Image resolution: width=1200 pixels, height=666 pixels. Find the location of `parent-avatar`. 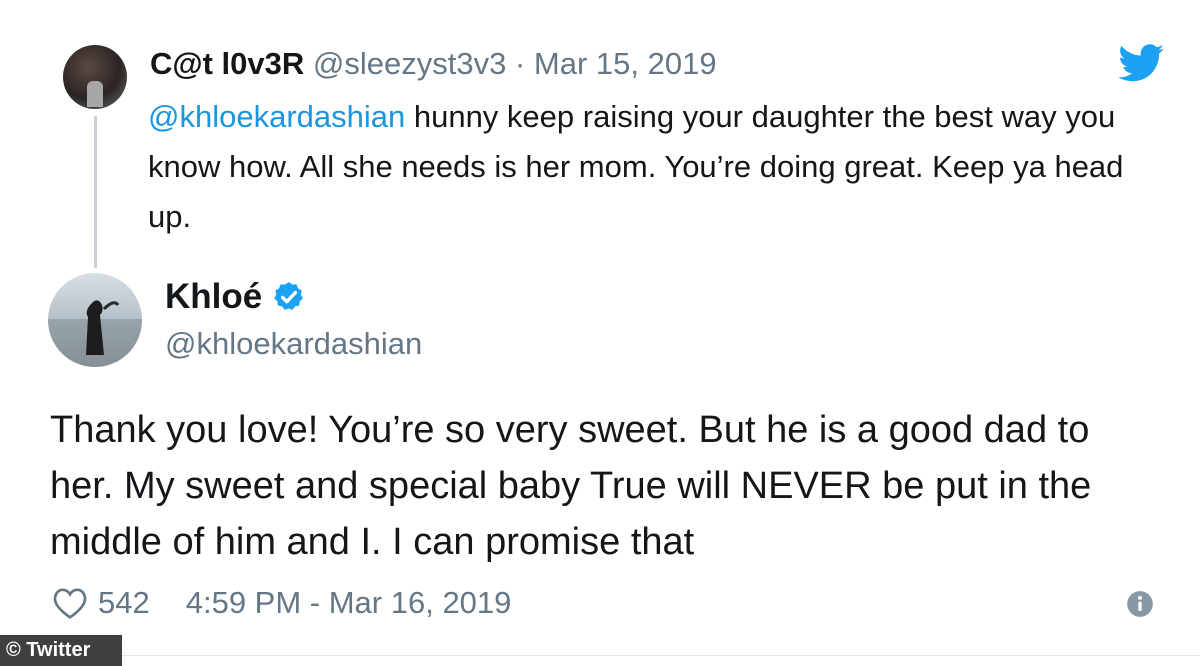

parent-avatar is located at coordinates (95, 77).